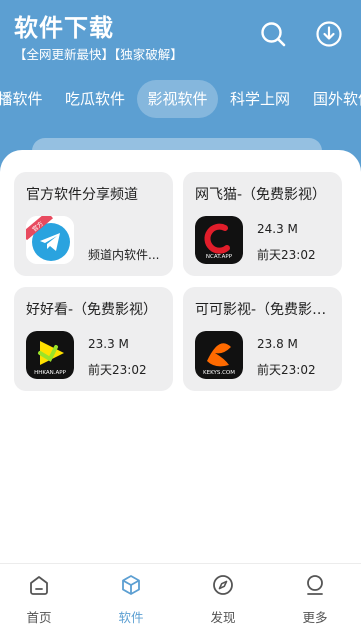  Describe the element at coordinates (50, 373) in the screenshot. I see `icon-caption: HHKAN.APP` at that location.